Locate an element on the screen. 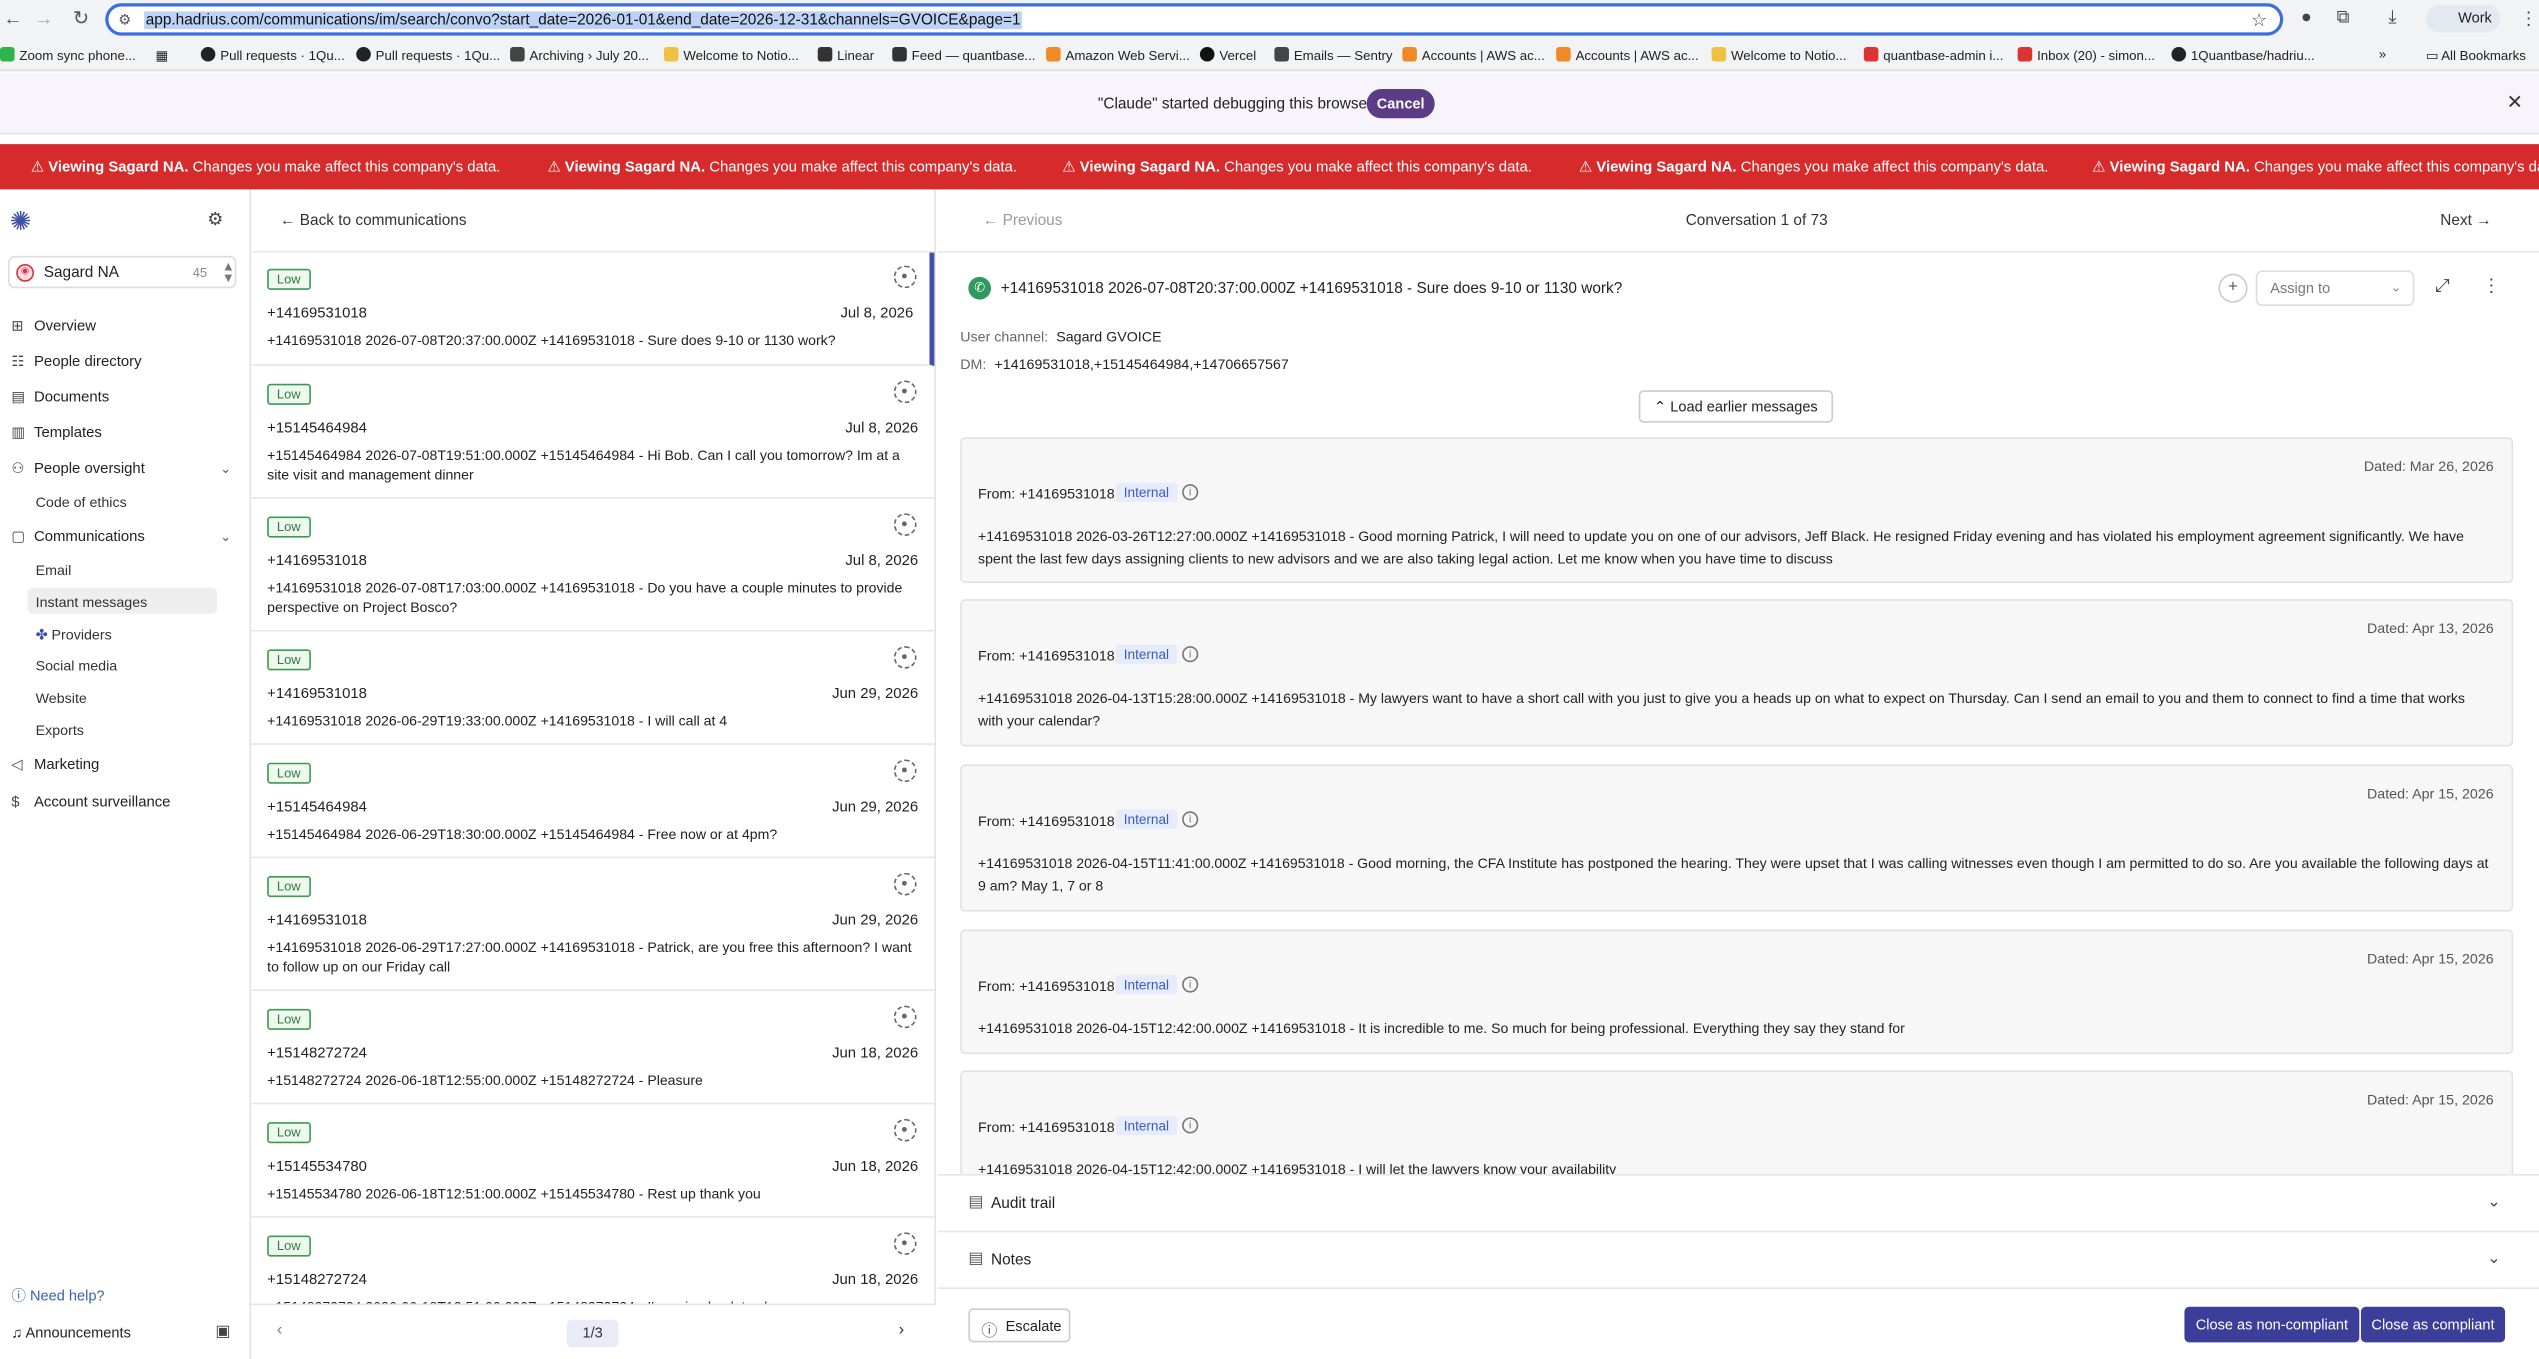 The height and width of the screenshot is (1359, 2539). nav-providers: ✤ Providers is located at coordinates (74, 636).